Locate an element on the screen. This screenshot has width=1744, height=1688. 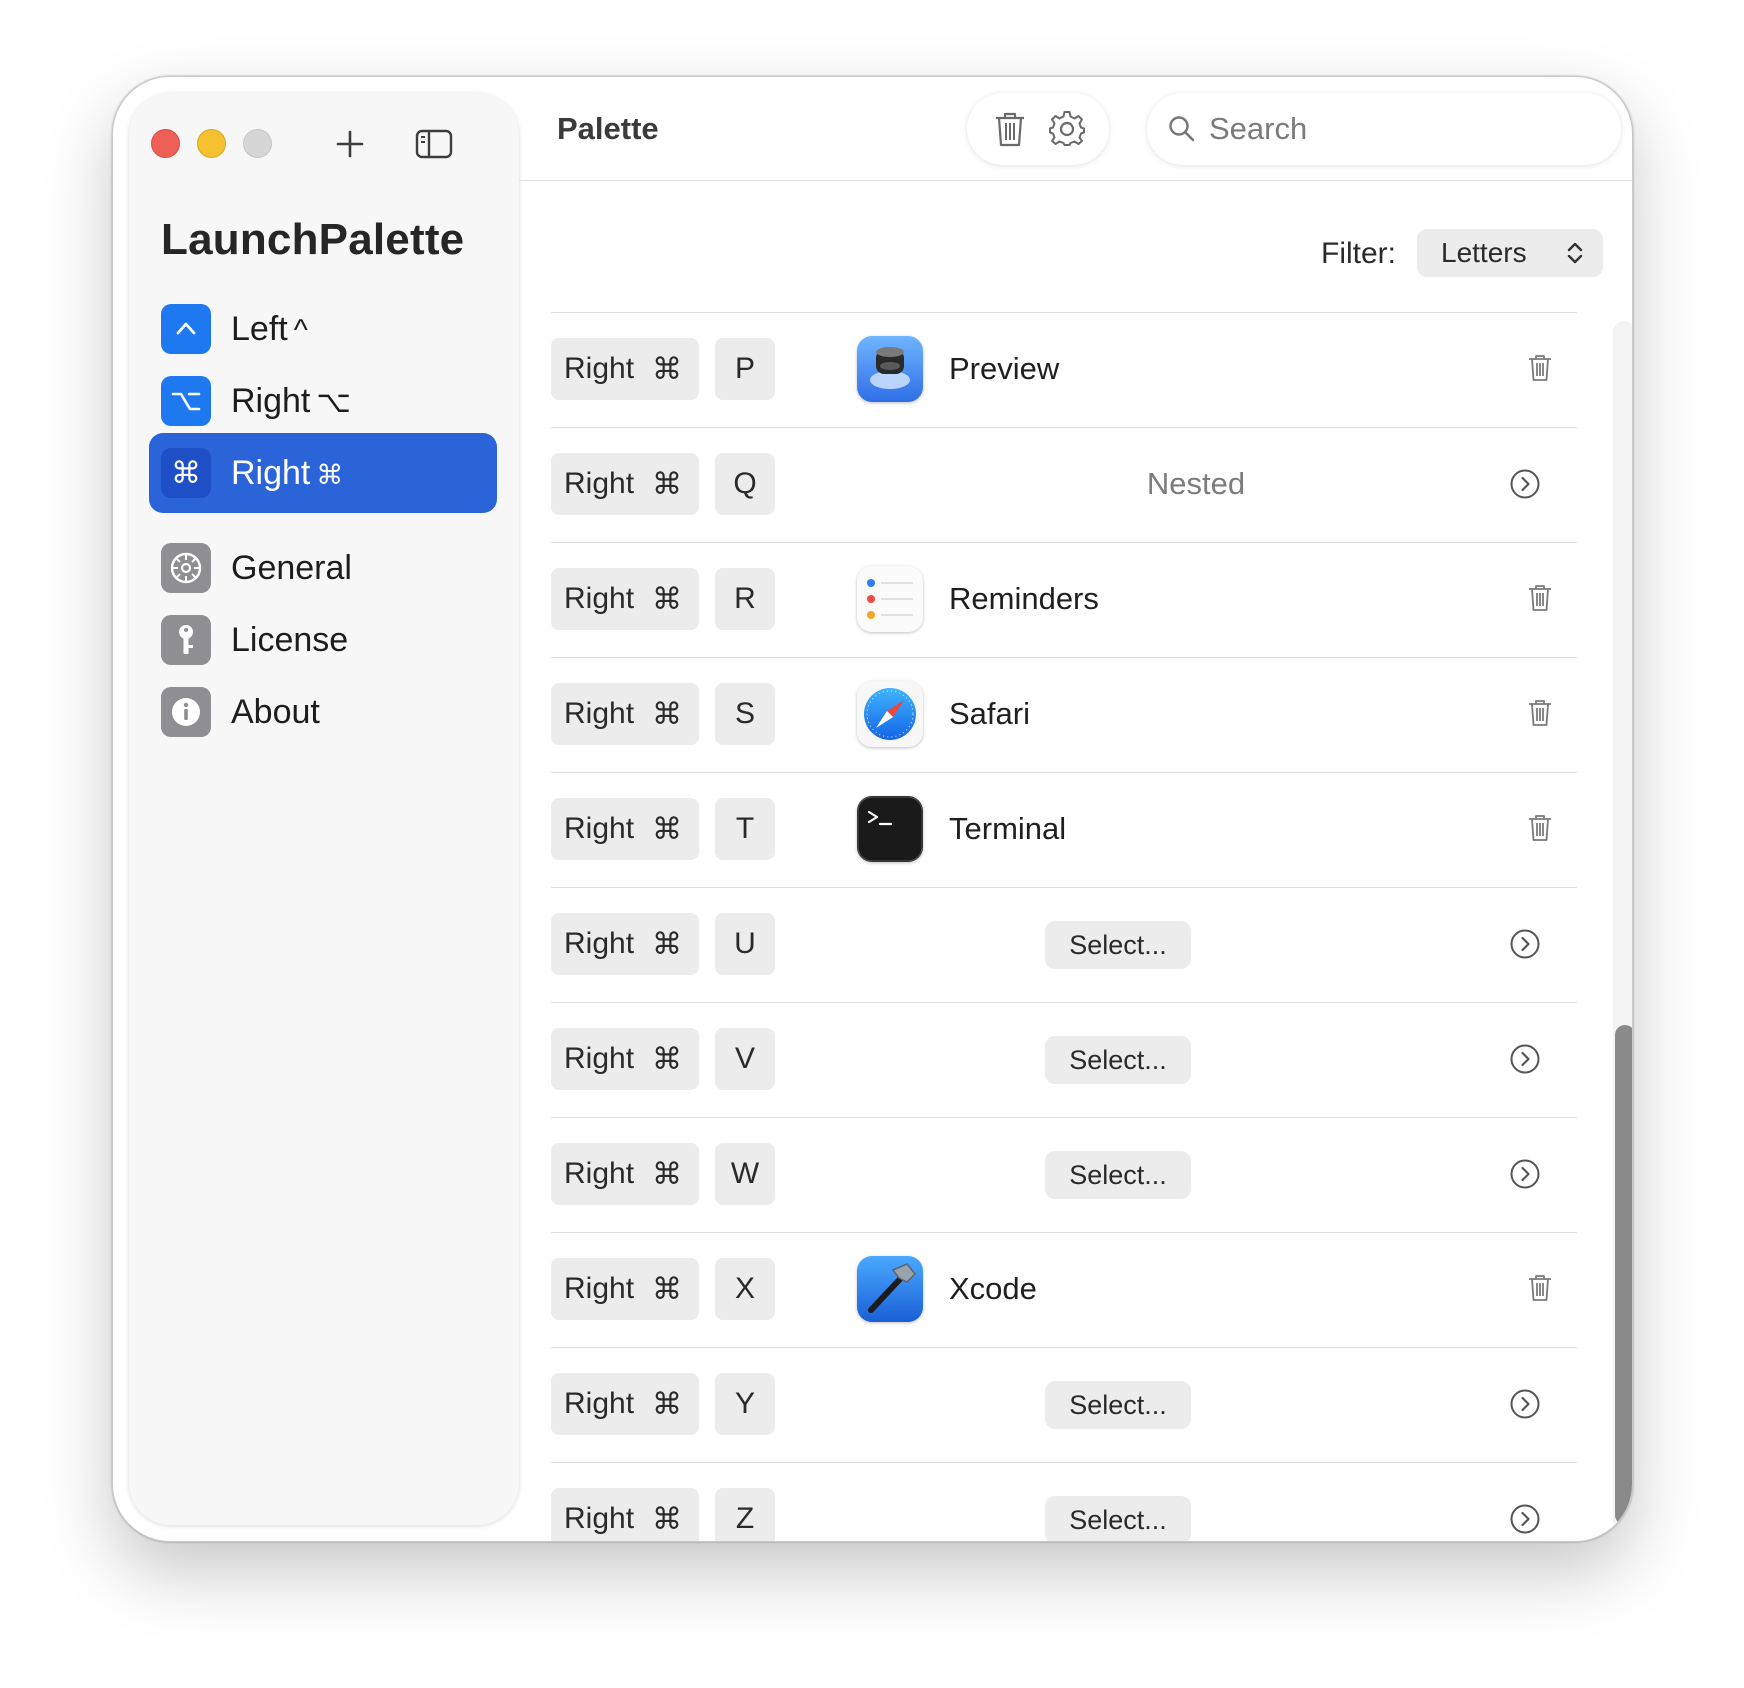
plus-icon is located at coordinates (350, 144).